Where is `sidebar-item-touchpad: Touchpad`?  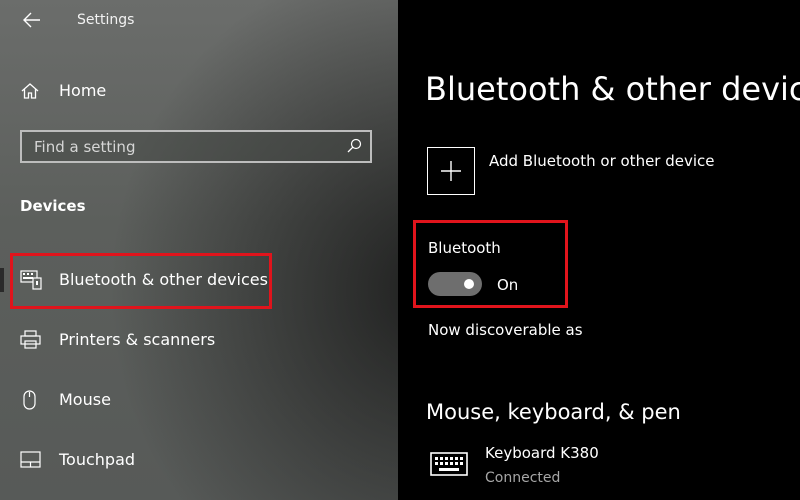 sidebar-item-touchpad: Touchpad is located at coordinates (199, 460).